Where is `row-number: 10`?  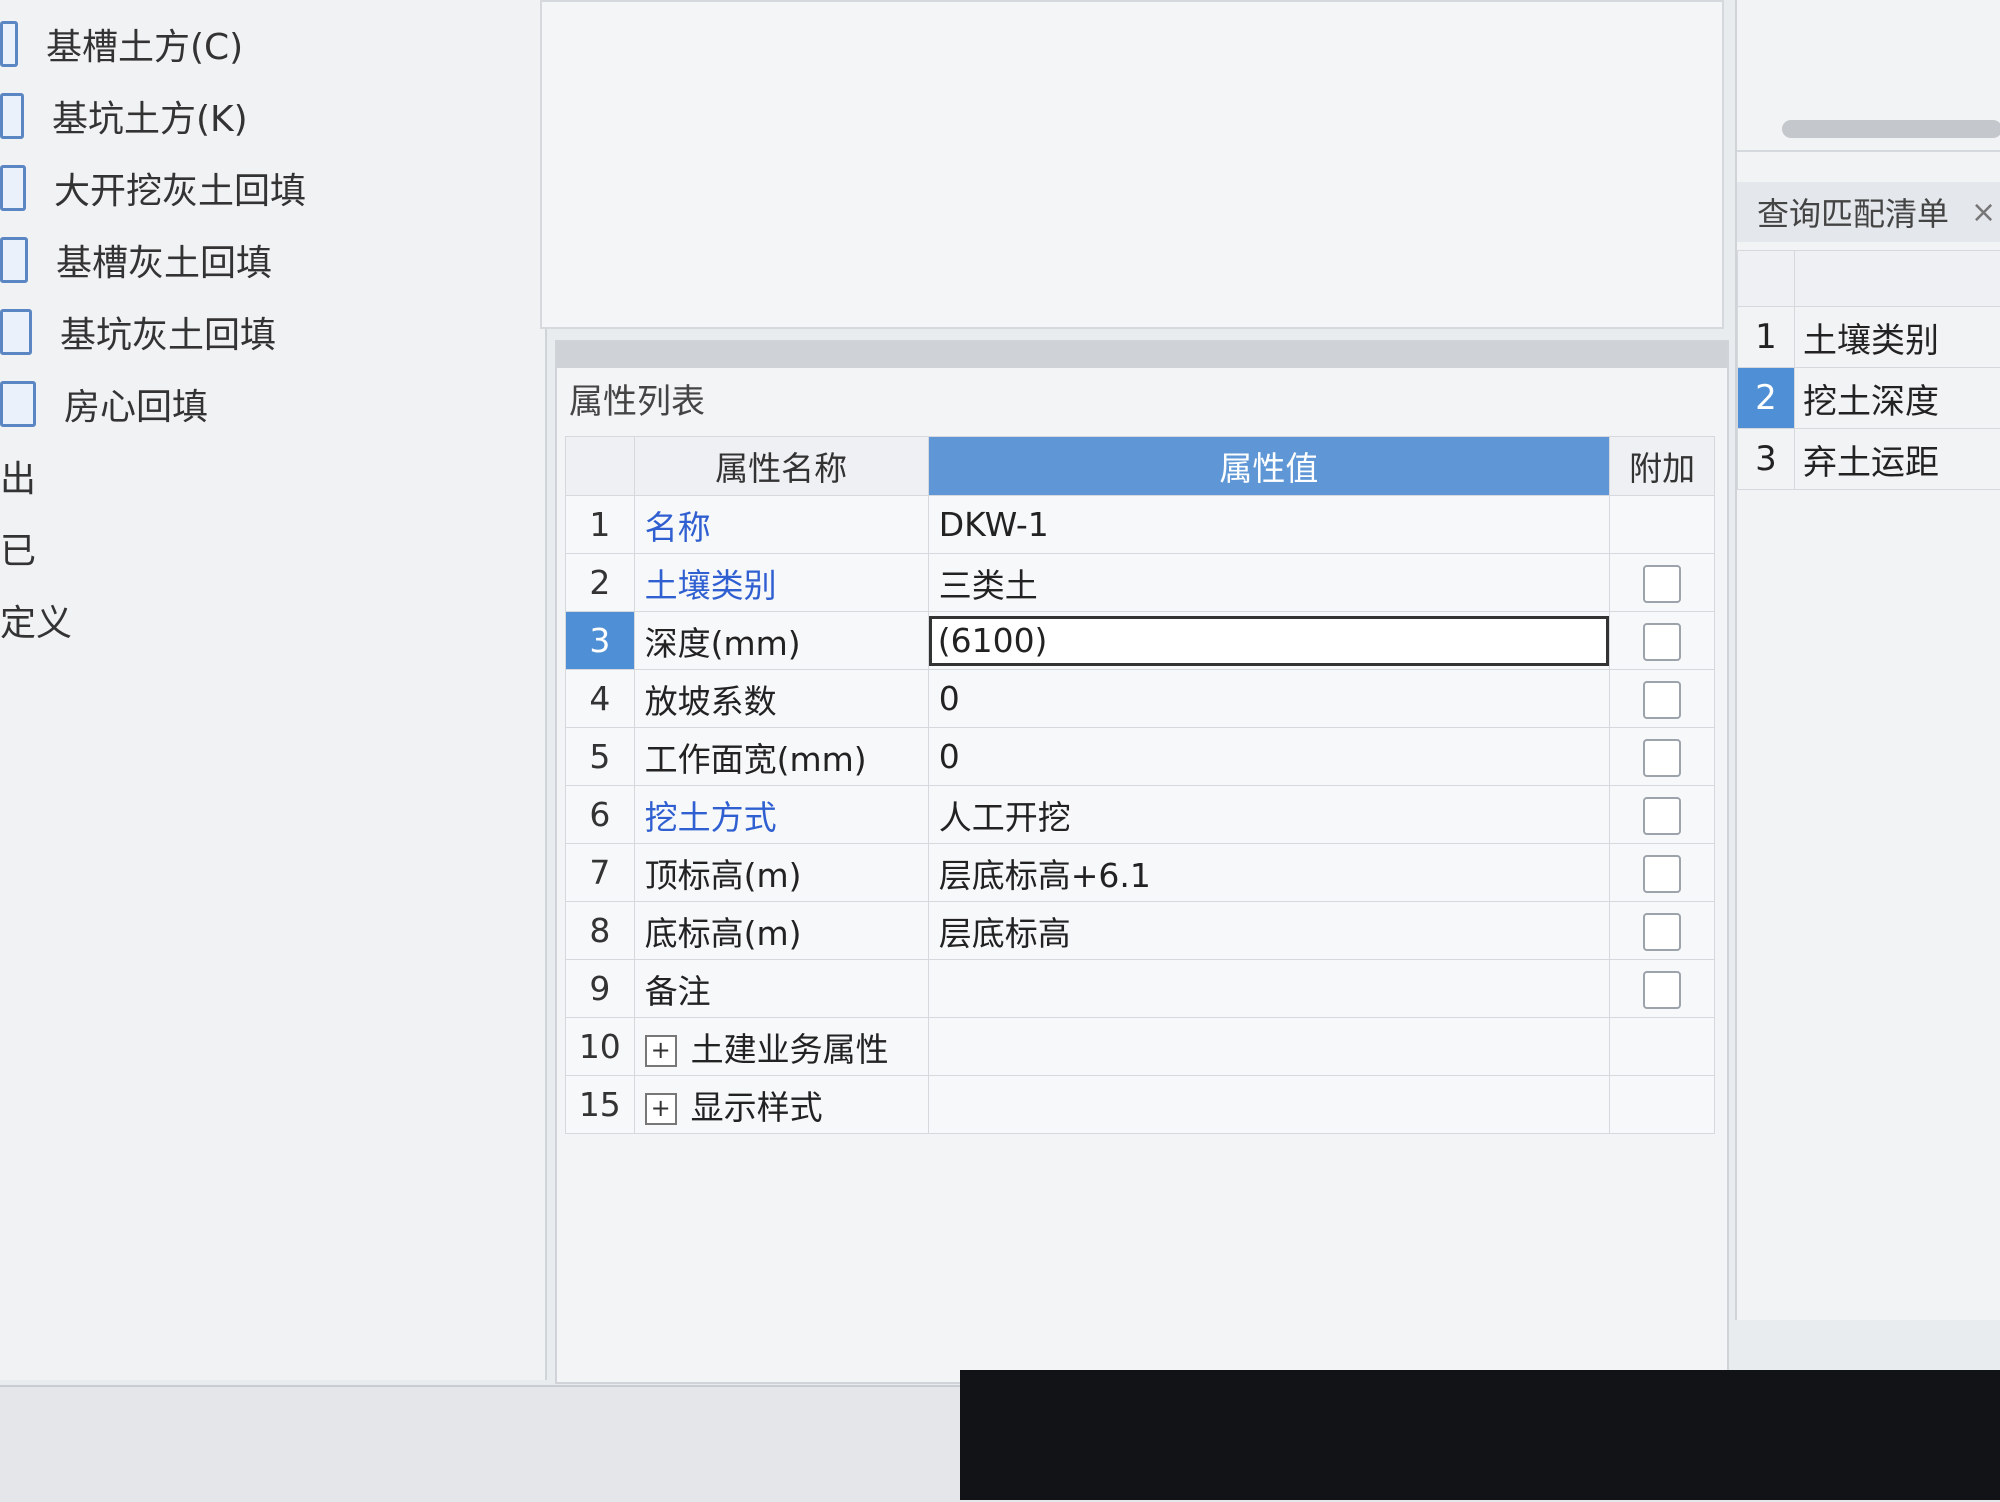 row-number: 10 is located at coordinates (600, 1047).